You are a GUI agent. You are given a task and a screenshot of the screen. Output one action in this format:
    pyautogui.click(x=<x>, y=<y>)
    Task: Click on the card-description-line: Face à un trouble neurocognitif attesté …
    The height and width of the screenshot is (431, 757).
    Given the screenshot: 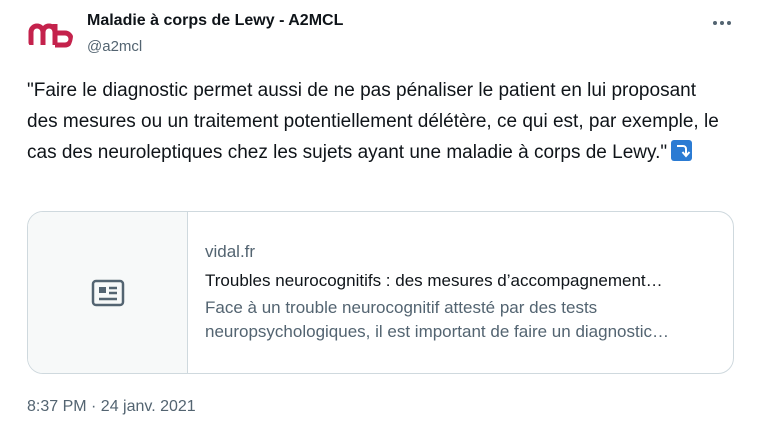 What is the action you would take?
    pyautogui.click(x=401, y=307)
    